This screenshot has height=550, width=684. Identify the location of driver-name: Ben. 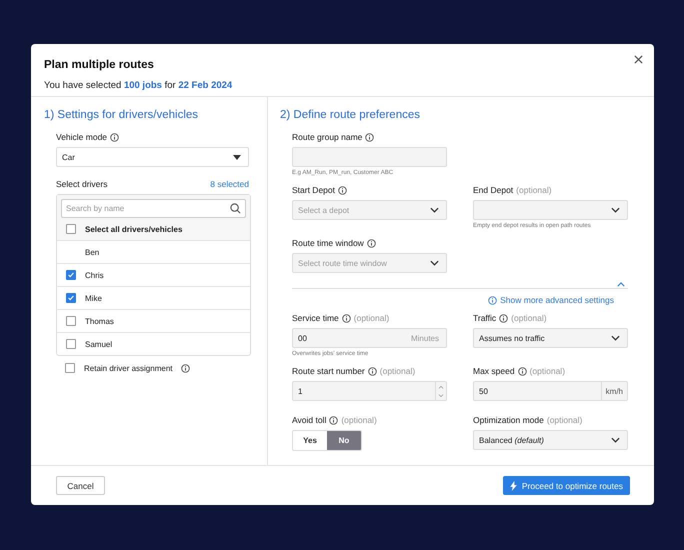
(92, 252).